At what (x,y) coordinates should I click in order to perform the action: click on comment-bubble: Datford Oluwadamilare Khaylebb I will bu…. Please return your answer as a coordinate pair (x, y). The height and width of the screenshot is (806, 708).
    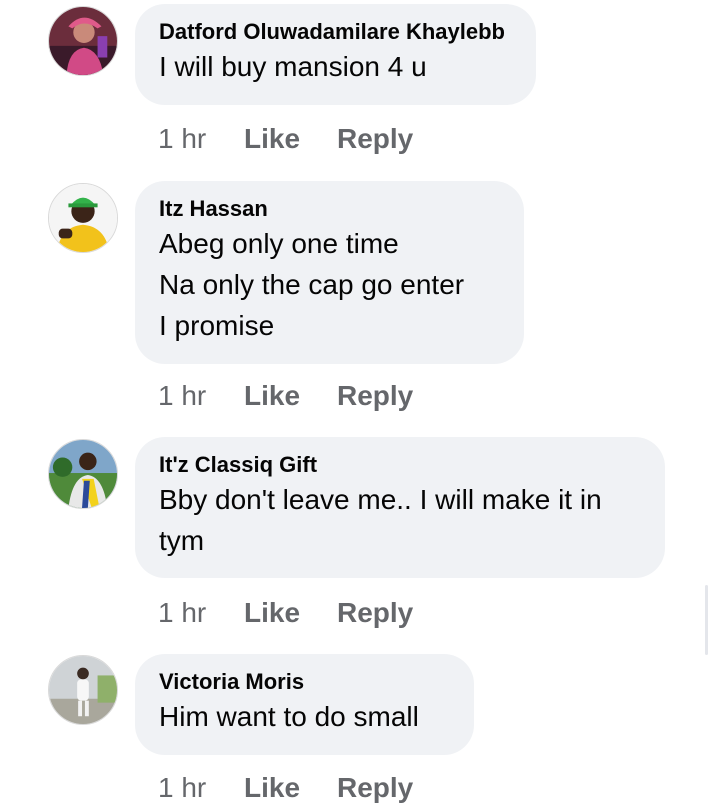
    Looking at the image, I should click on (335, 54).